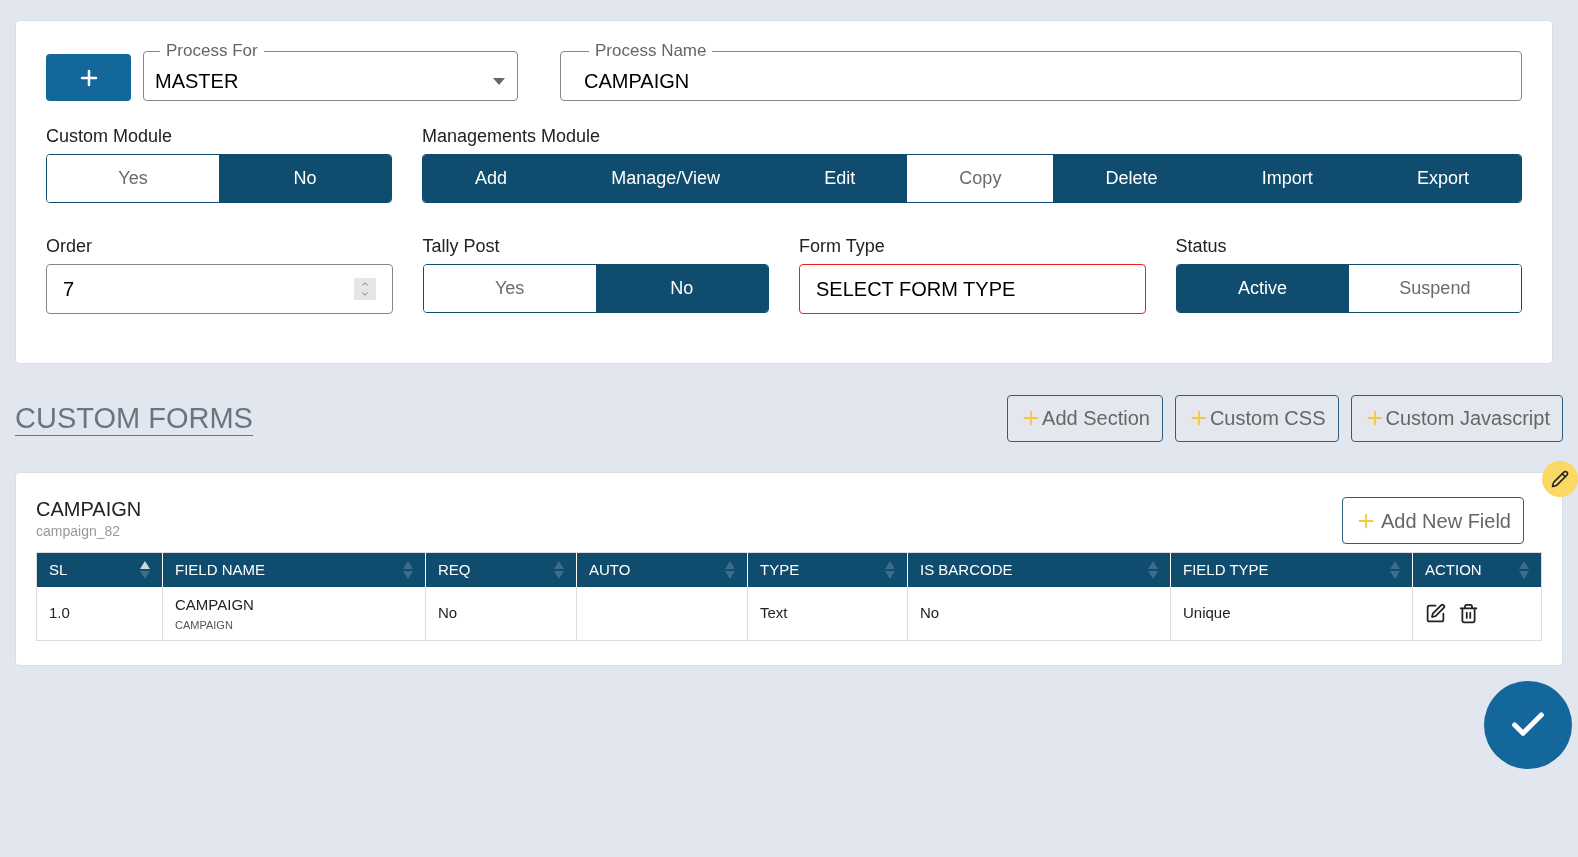 This screenshot has height=857, width=1578. I want to click on segment-option: Add, so click(491, 178).